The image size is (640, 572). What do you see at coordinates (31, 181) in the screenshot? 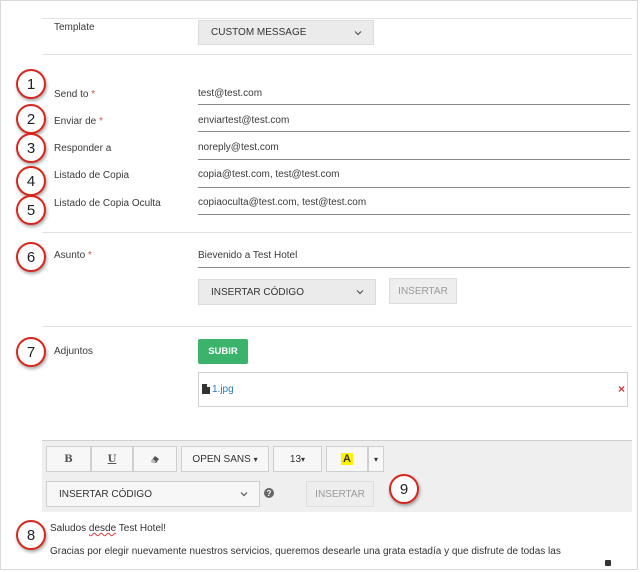
I see `callout-badge-4: 4` at bounding box center [31, 181].